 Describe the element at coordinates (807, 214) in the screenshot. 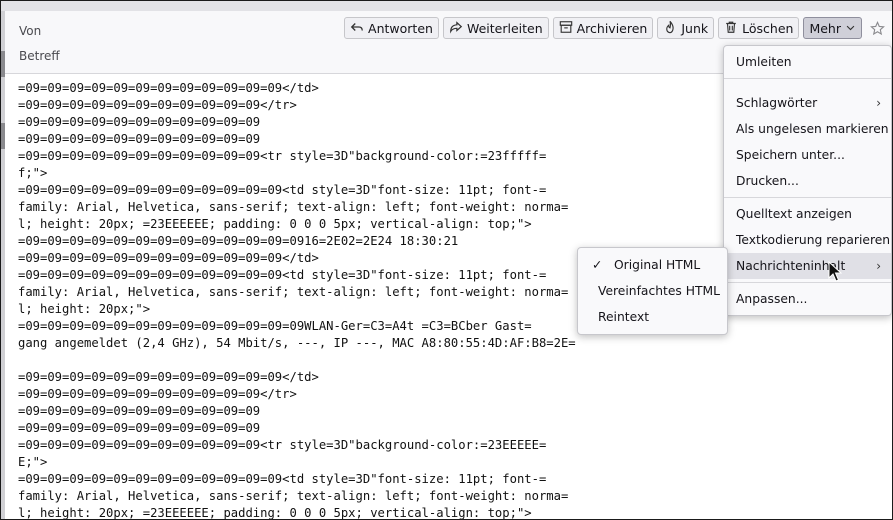

I see `menu-item-view-source: Quelltext anzeigen` at that location.